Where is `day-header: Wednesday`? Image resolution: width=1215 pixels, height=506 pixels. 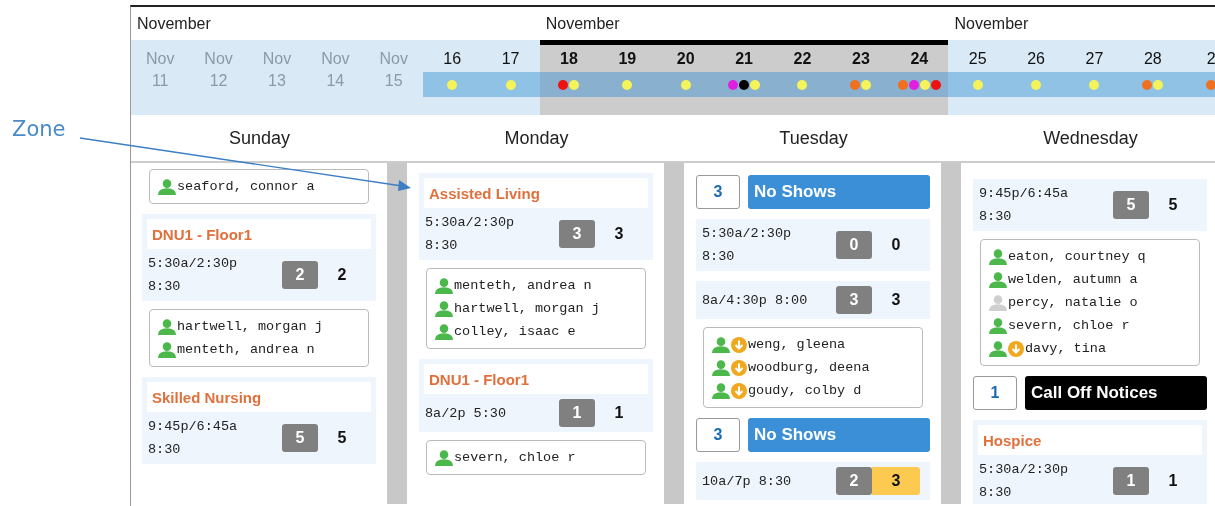 day-header: Wednesday is located at coordinates (1090, 138).